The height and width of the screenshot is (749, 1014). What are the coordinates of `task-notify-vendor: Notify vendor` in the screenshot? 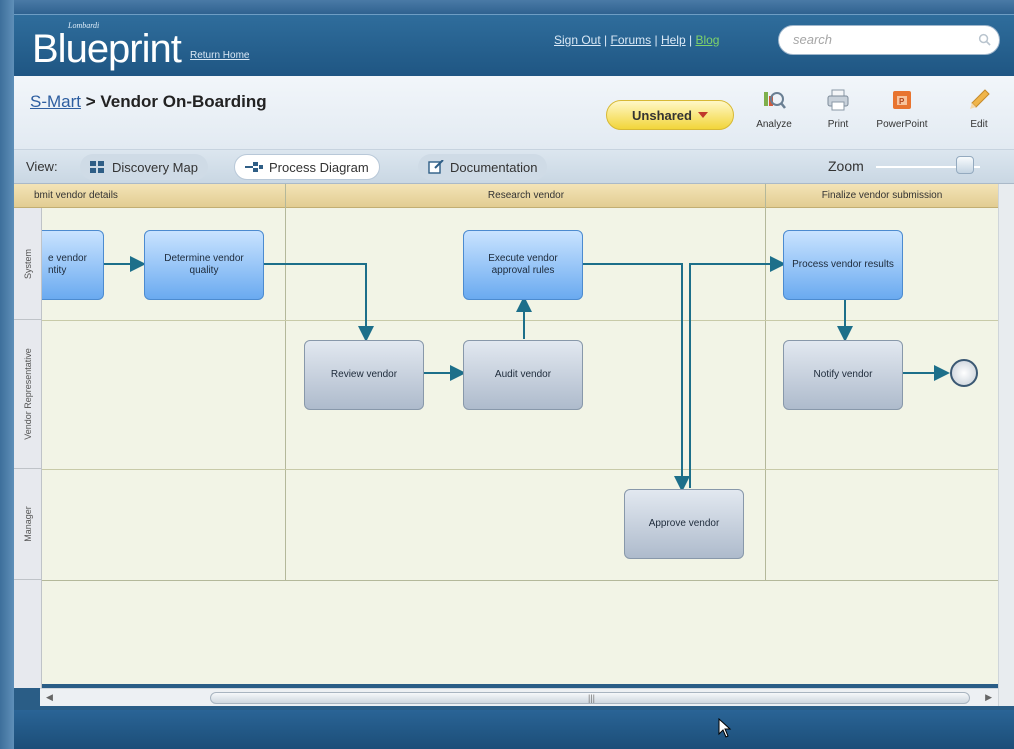 It's located at (843, 375).